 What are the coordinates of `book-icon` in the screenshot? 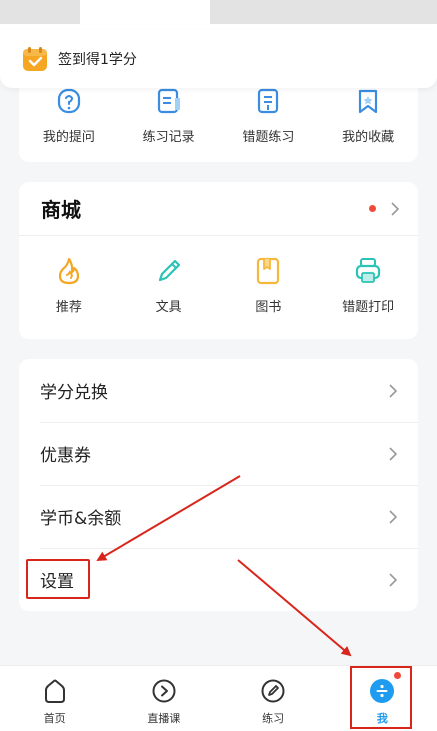 It's located at (268, 271).